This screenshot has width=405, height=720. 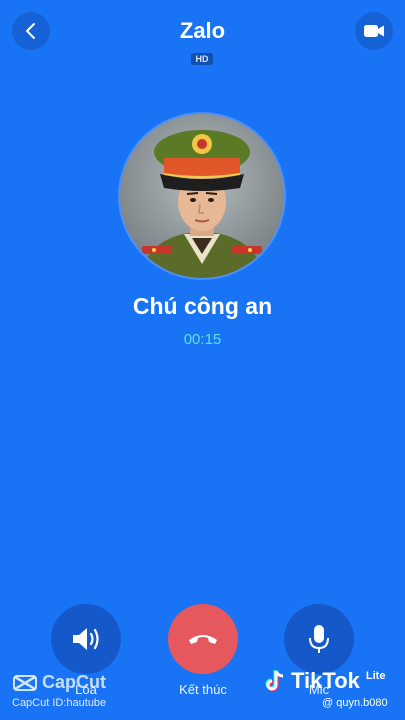 I want to click on speaker-icon, so click(x=86, y=639).